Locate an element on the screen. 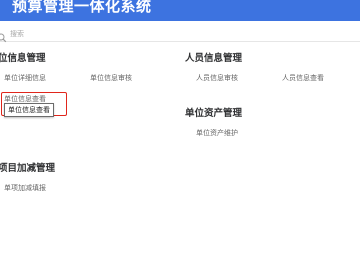  menu-item-personnel-view: 人员信息查看 is located at coordinates (303, 78).